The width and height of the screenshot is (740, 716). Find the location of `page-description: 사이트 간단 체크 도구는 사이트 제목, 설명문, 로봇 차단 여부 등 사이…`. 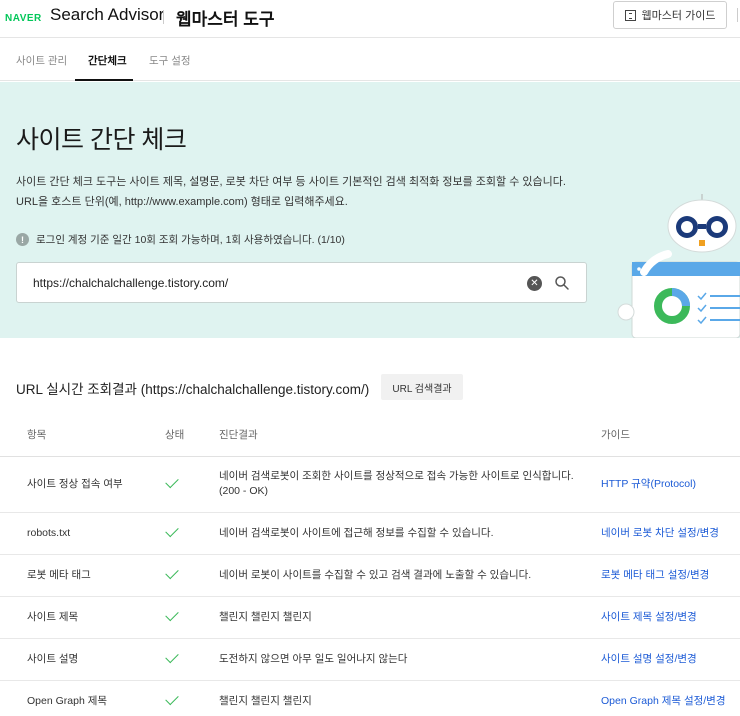

page-description: 사이트 간단 체크 도구는 사이트 제목, 설명문, 로봇 차단 여부 등 사이… is located at coordinates (316, 192).